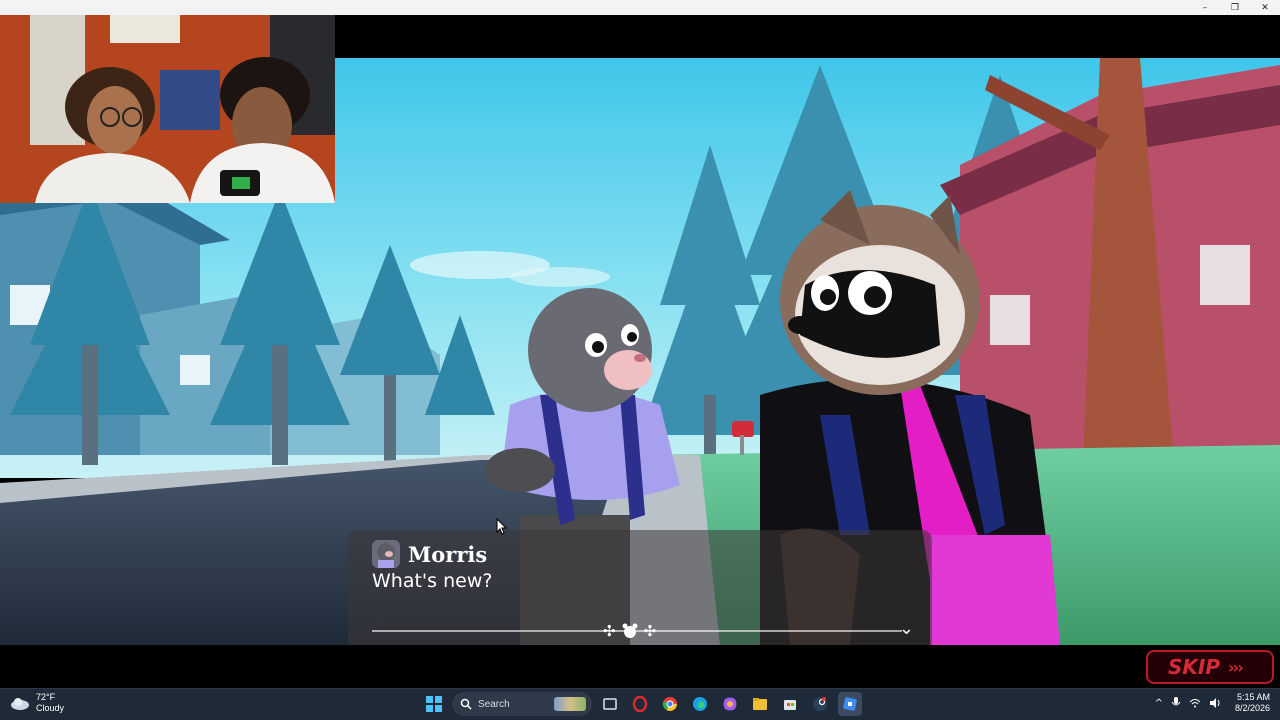 Image resolution: width=1280 pixels, height=720 pixels. What do you see at coordinates (906, 628) in the screenshot?
I see `chevron-down-icon: ⌄` at bounding box center [906, 628].